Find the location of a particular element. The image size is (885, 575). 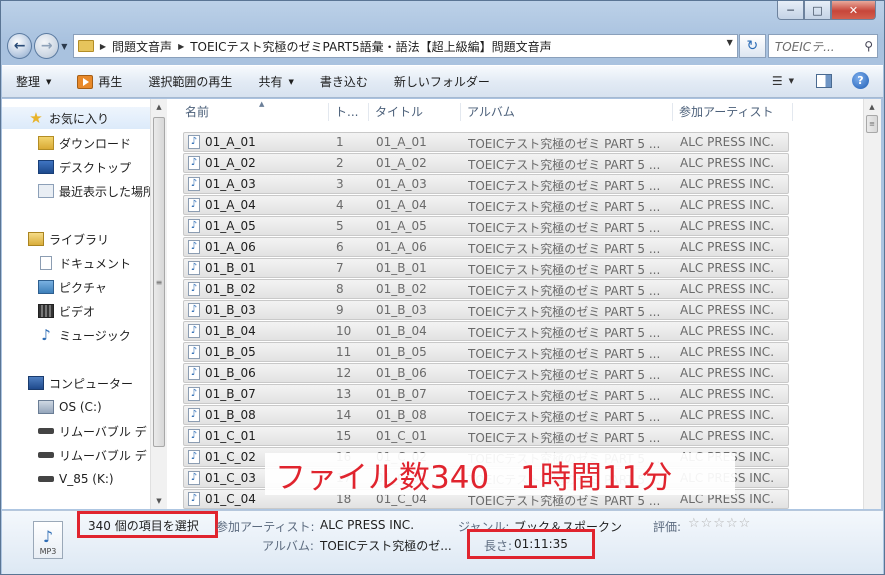

cell-name: 01_A_02 is located at coordinates (230, 163).